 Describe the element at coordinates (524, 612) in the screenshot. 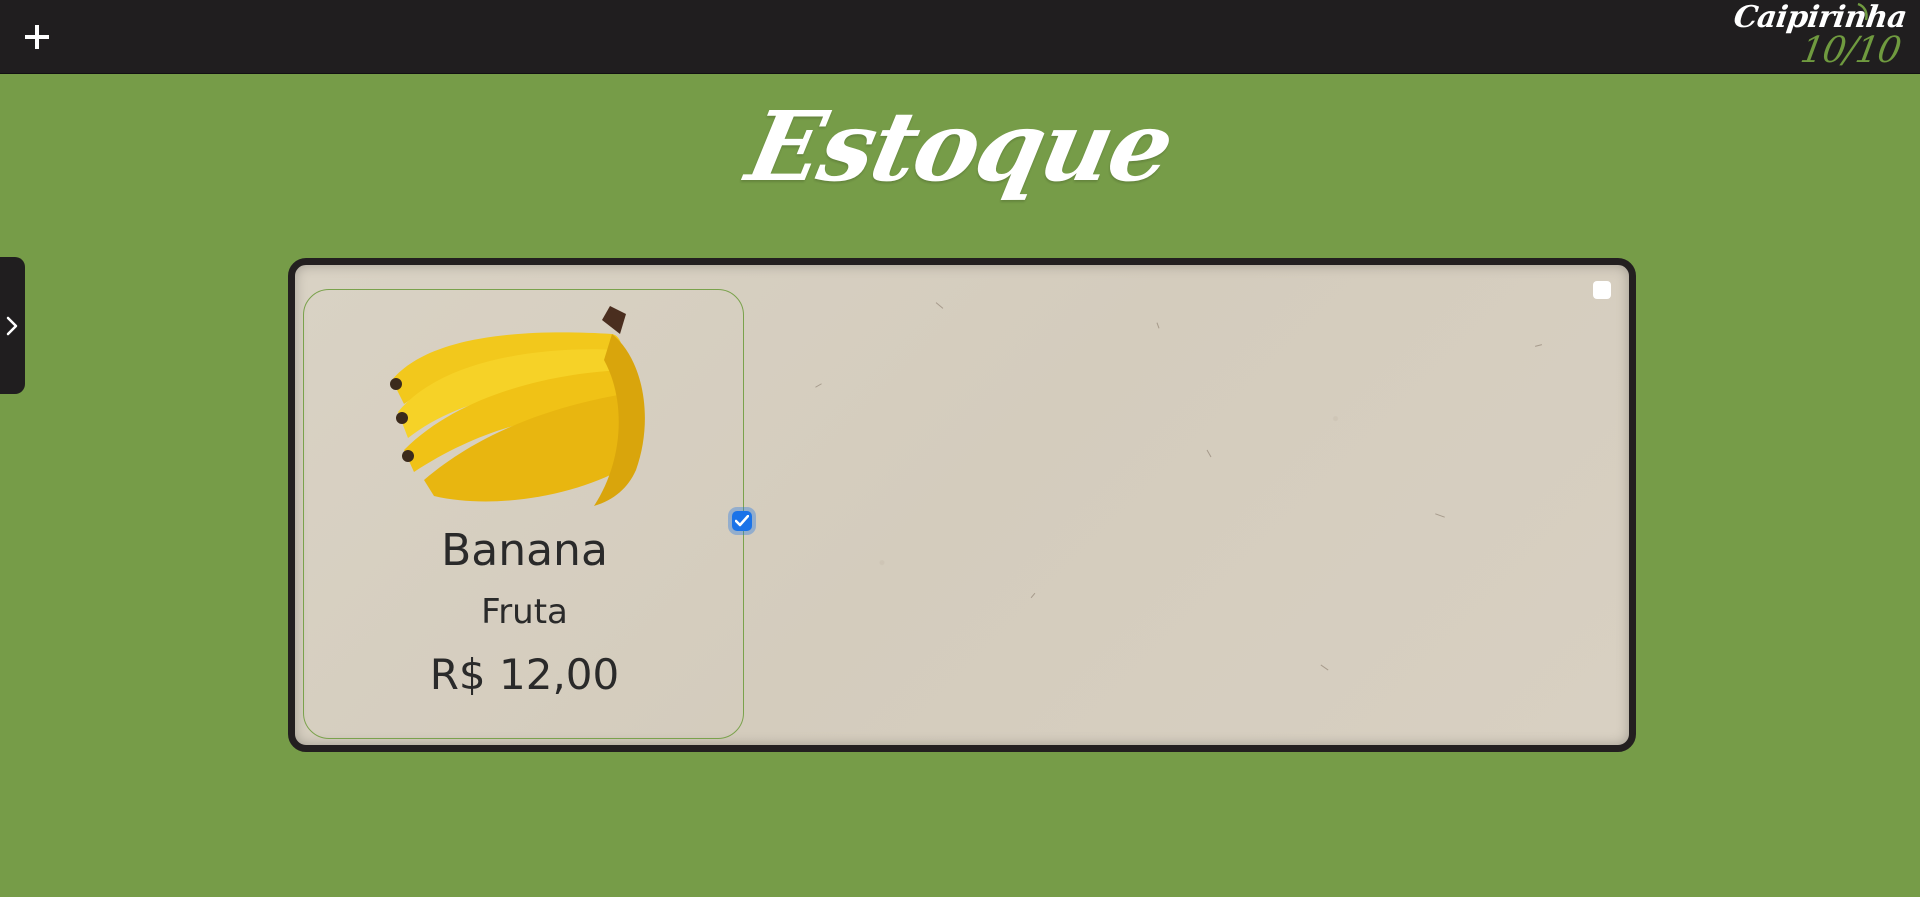

I see `product-category: Fruta` at that location.